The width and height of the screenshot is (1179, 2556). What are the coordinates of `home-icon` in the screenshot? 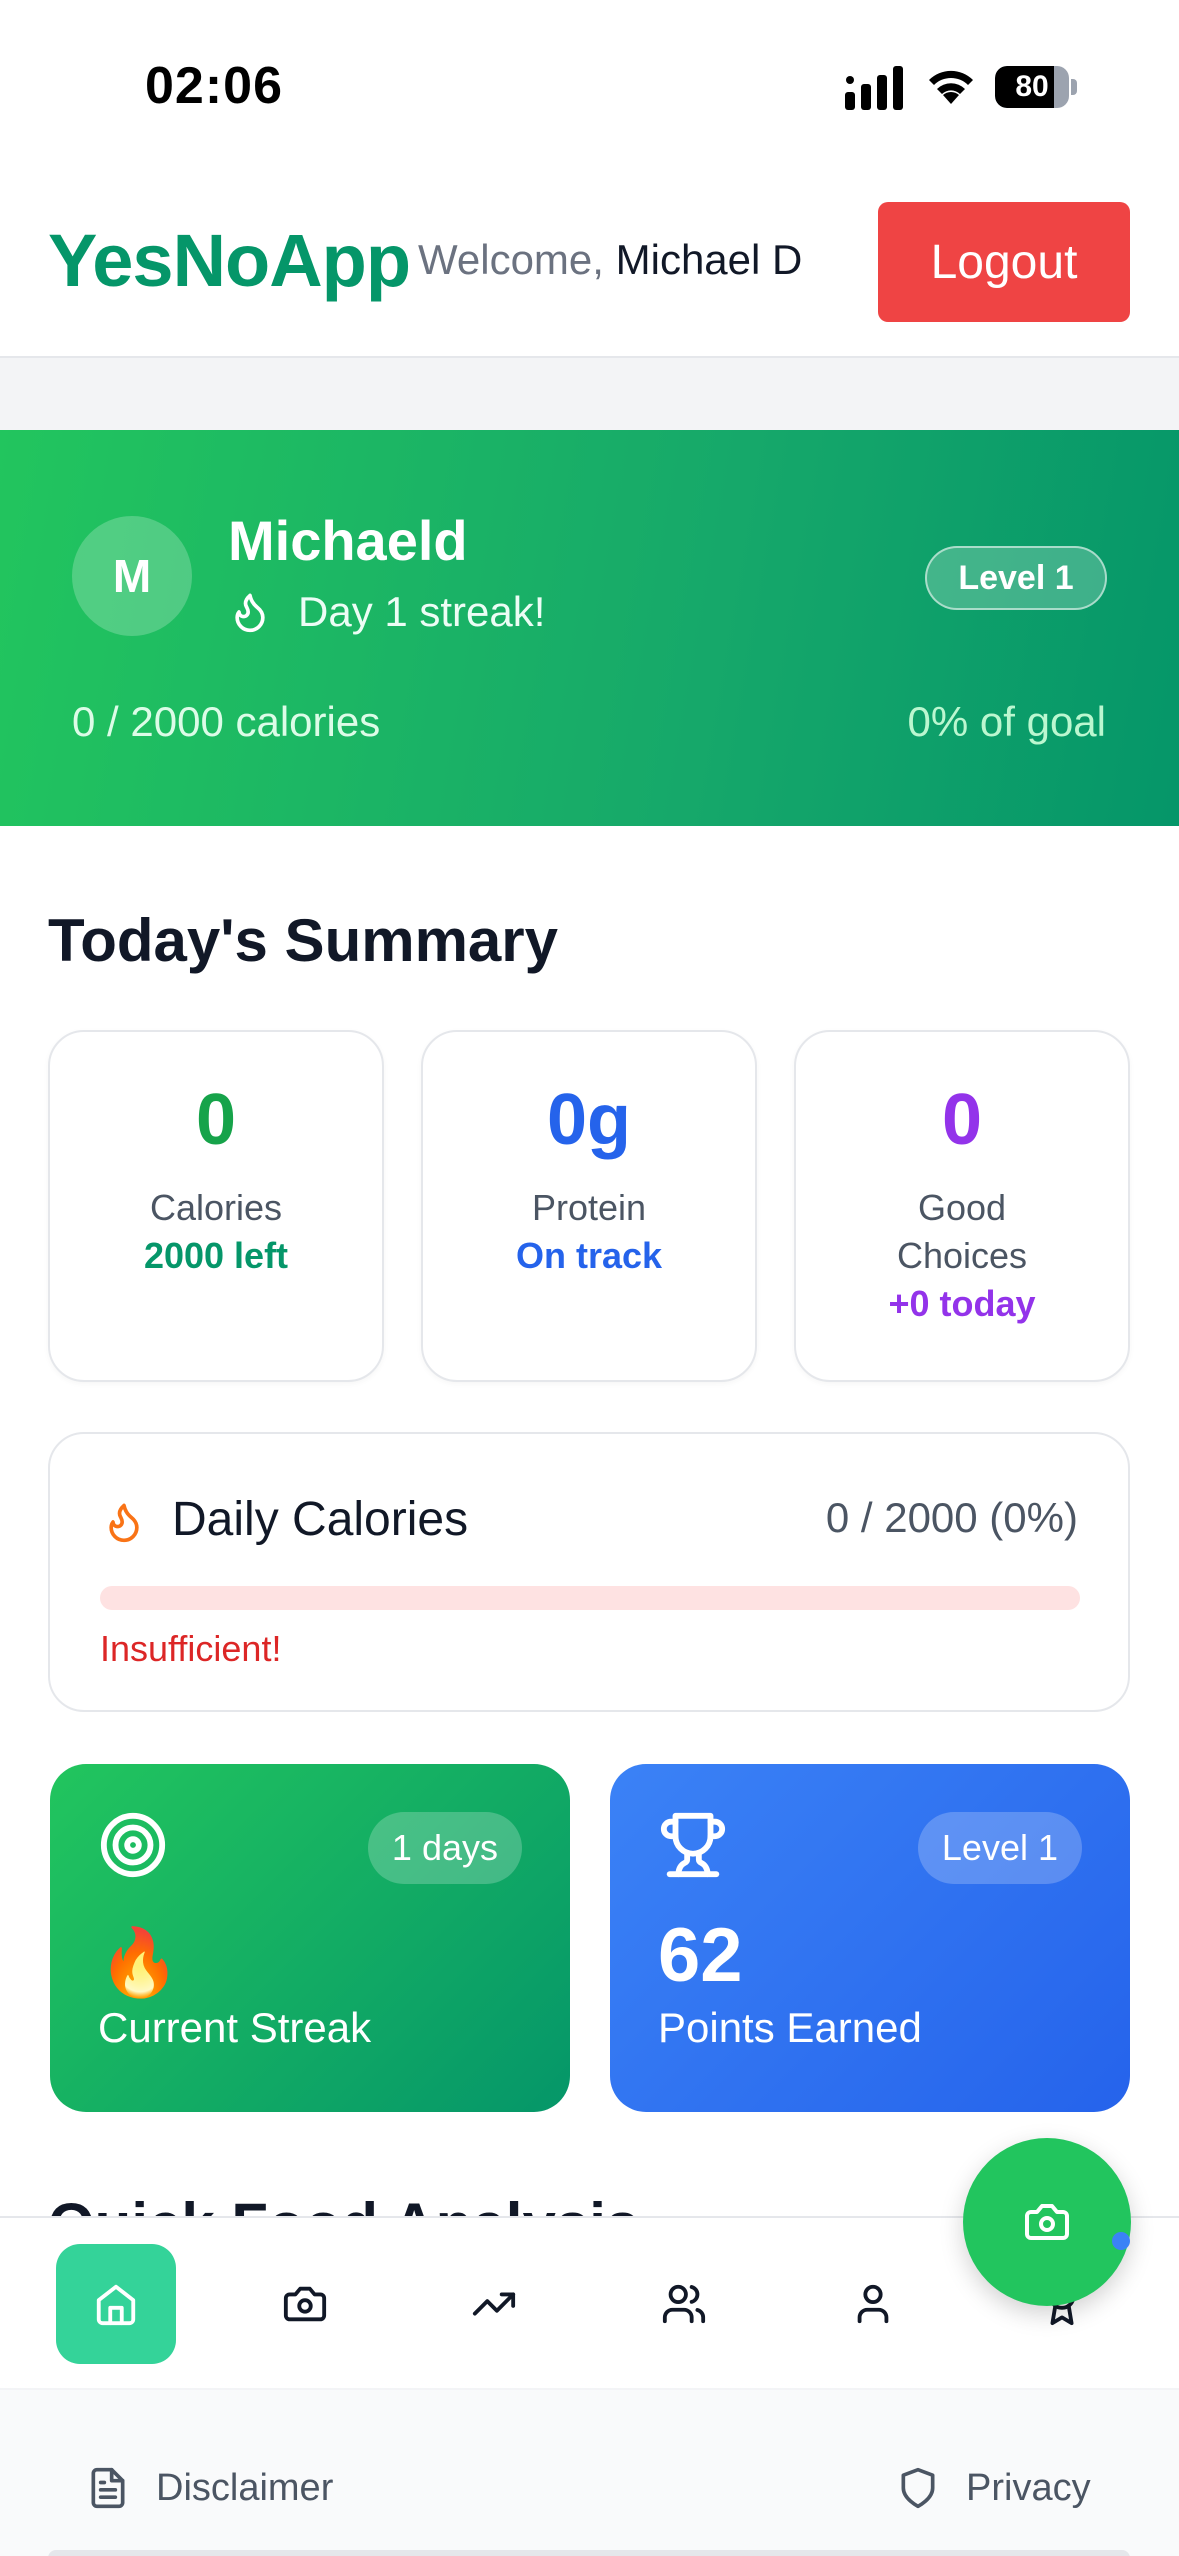 It's located at (116, 2305).